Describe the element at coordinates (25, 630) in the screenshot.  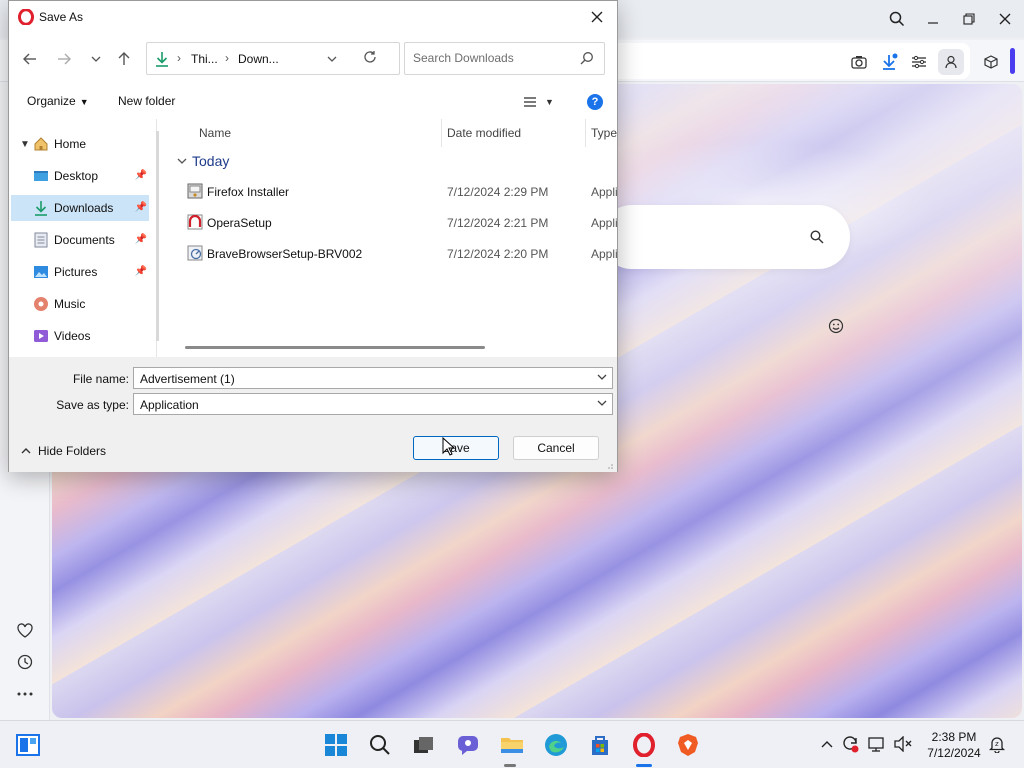
I see `heart-icon` at that location.